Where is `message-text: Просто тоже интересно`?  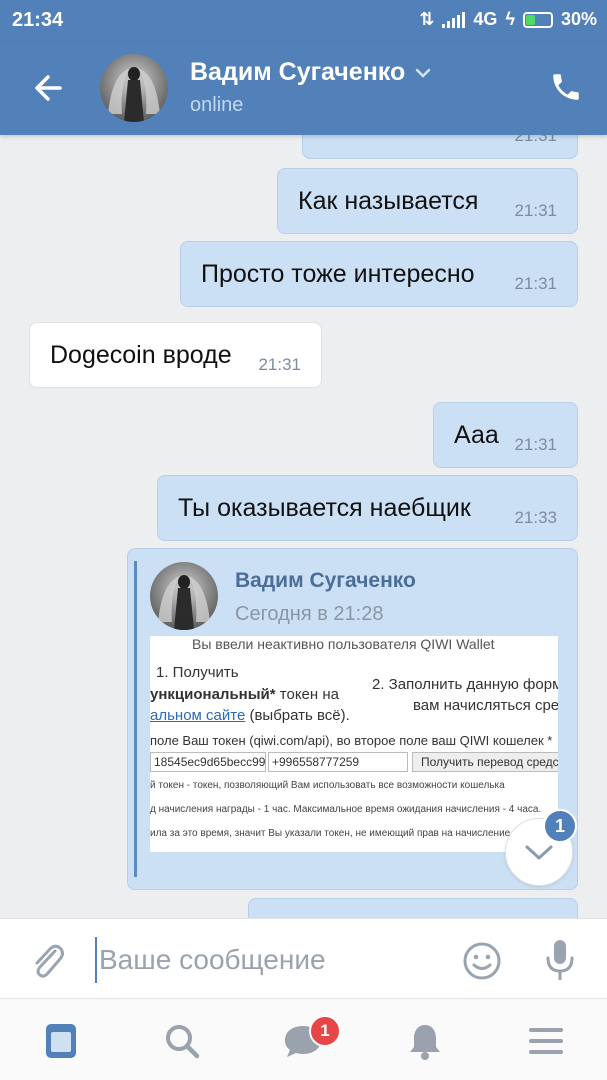 message-text: Просто тоже интересно is located at coordinates (338, 274).